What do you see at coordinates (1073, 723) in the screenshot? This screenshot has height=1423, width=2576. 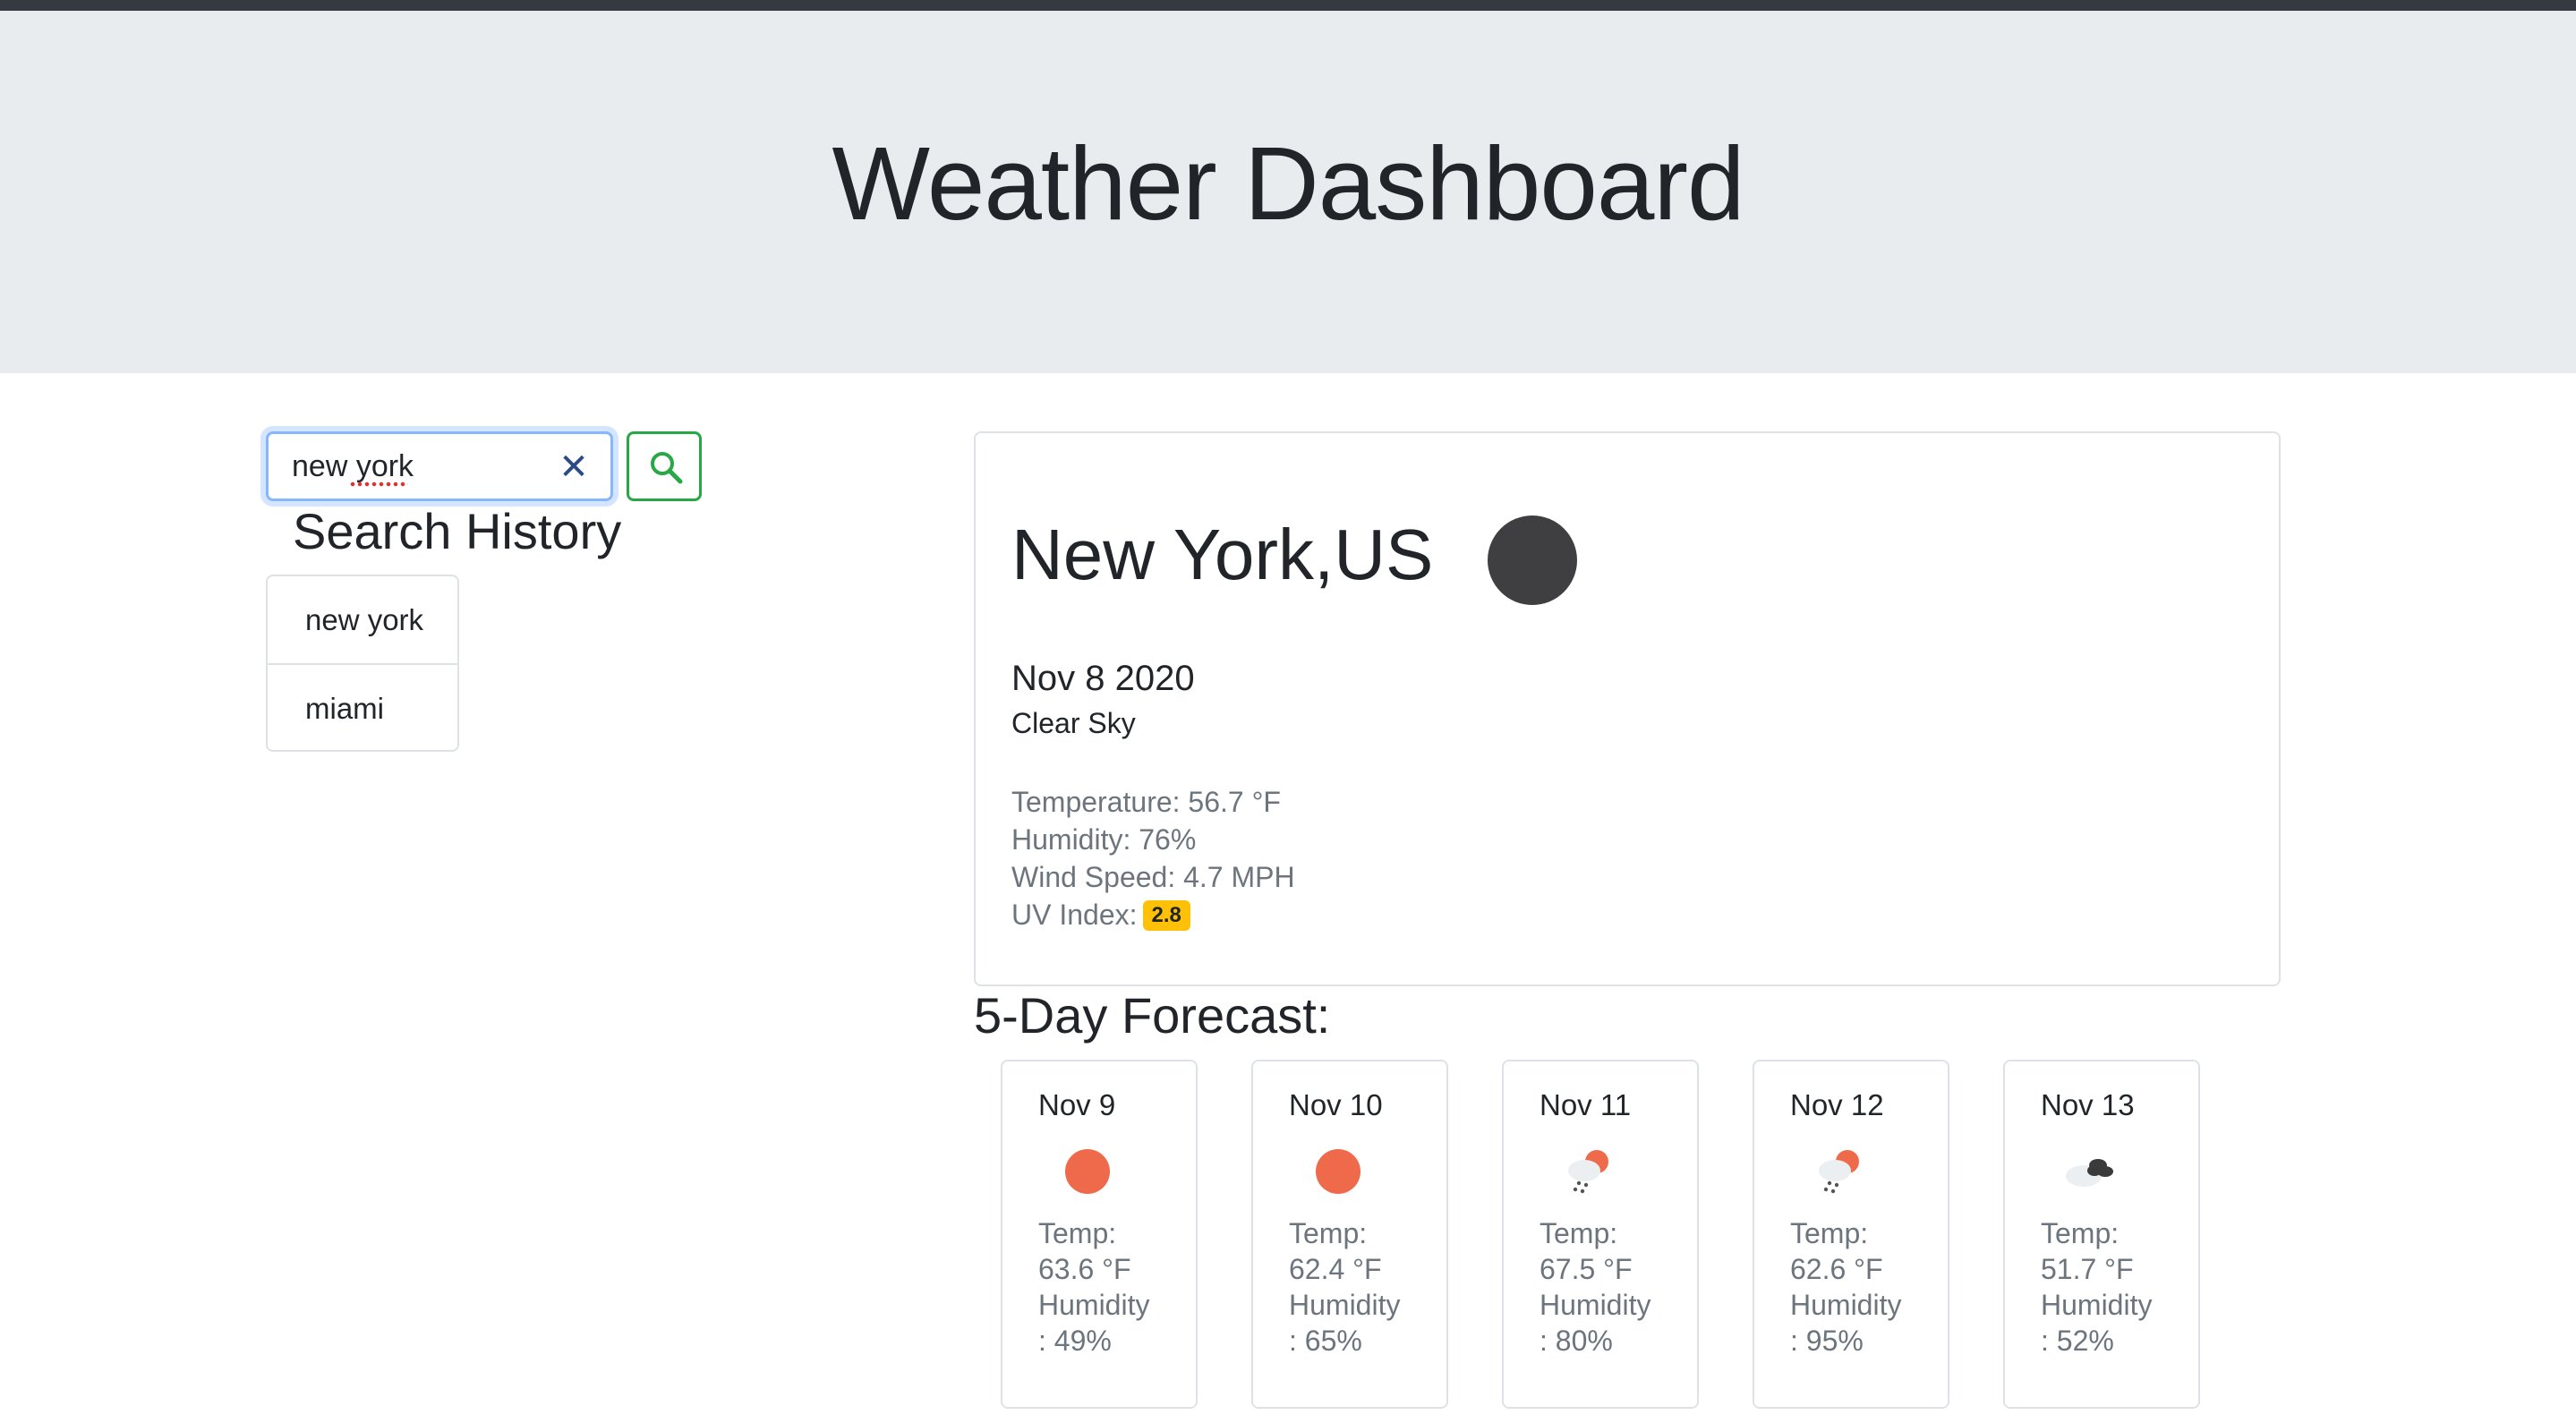 I see `weather-description: Clear Sky` at bounding box center [1073, 723].